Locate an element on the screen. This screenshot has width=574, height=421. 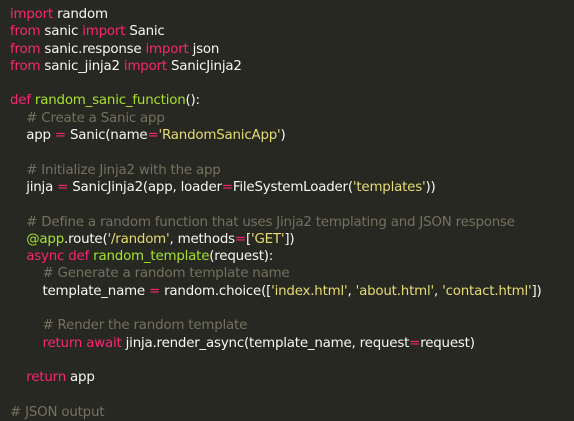
code-line: @app.route('/random', methods=['GET']) is located at coordinates (292, 239).